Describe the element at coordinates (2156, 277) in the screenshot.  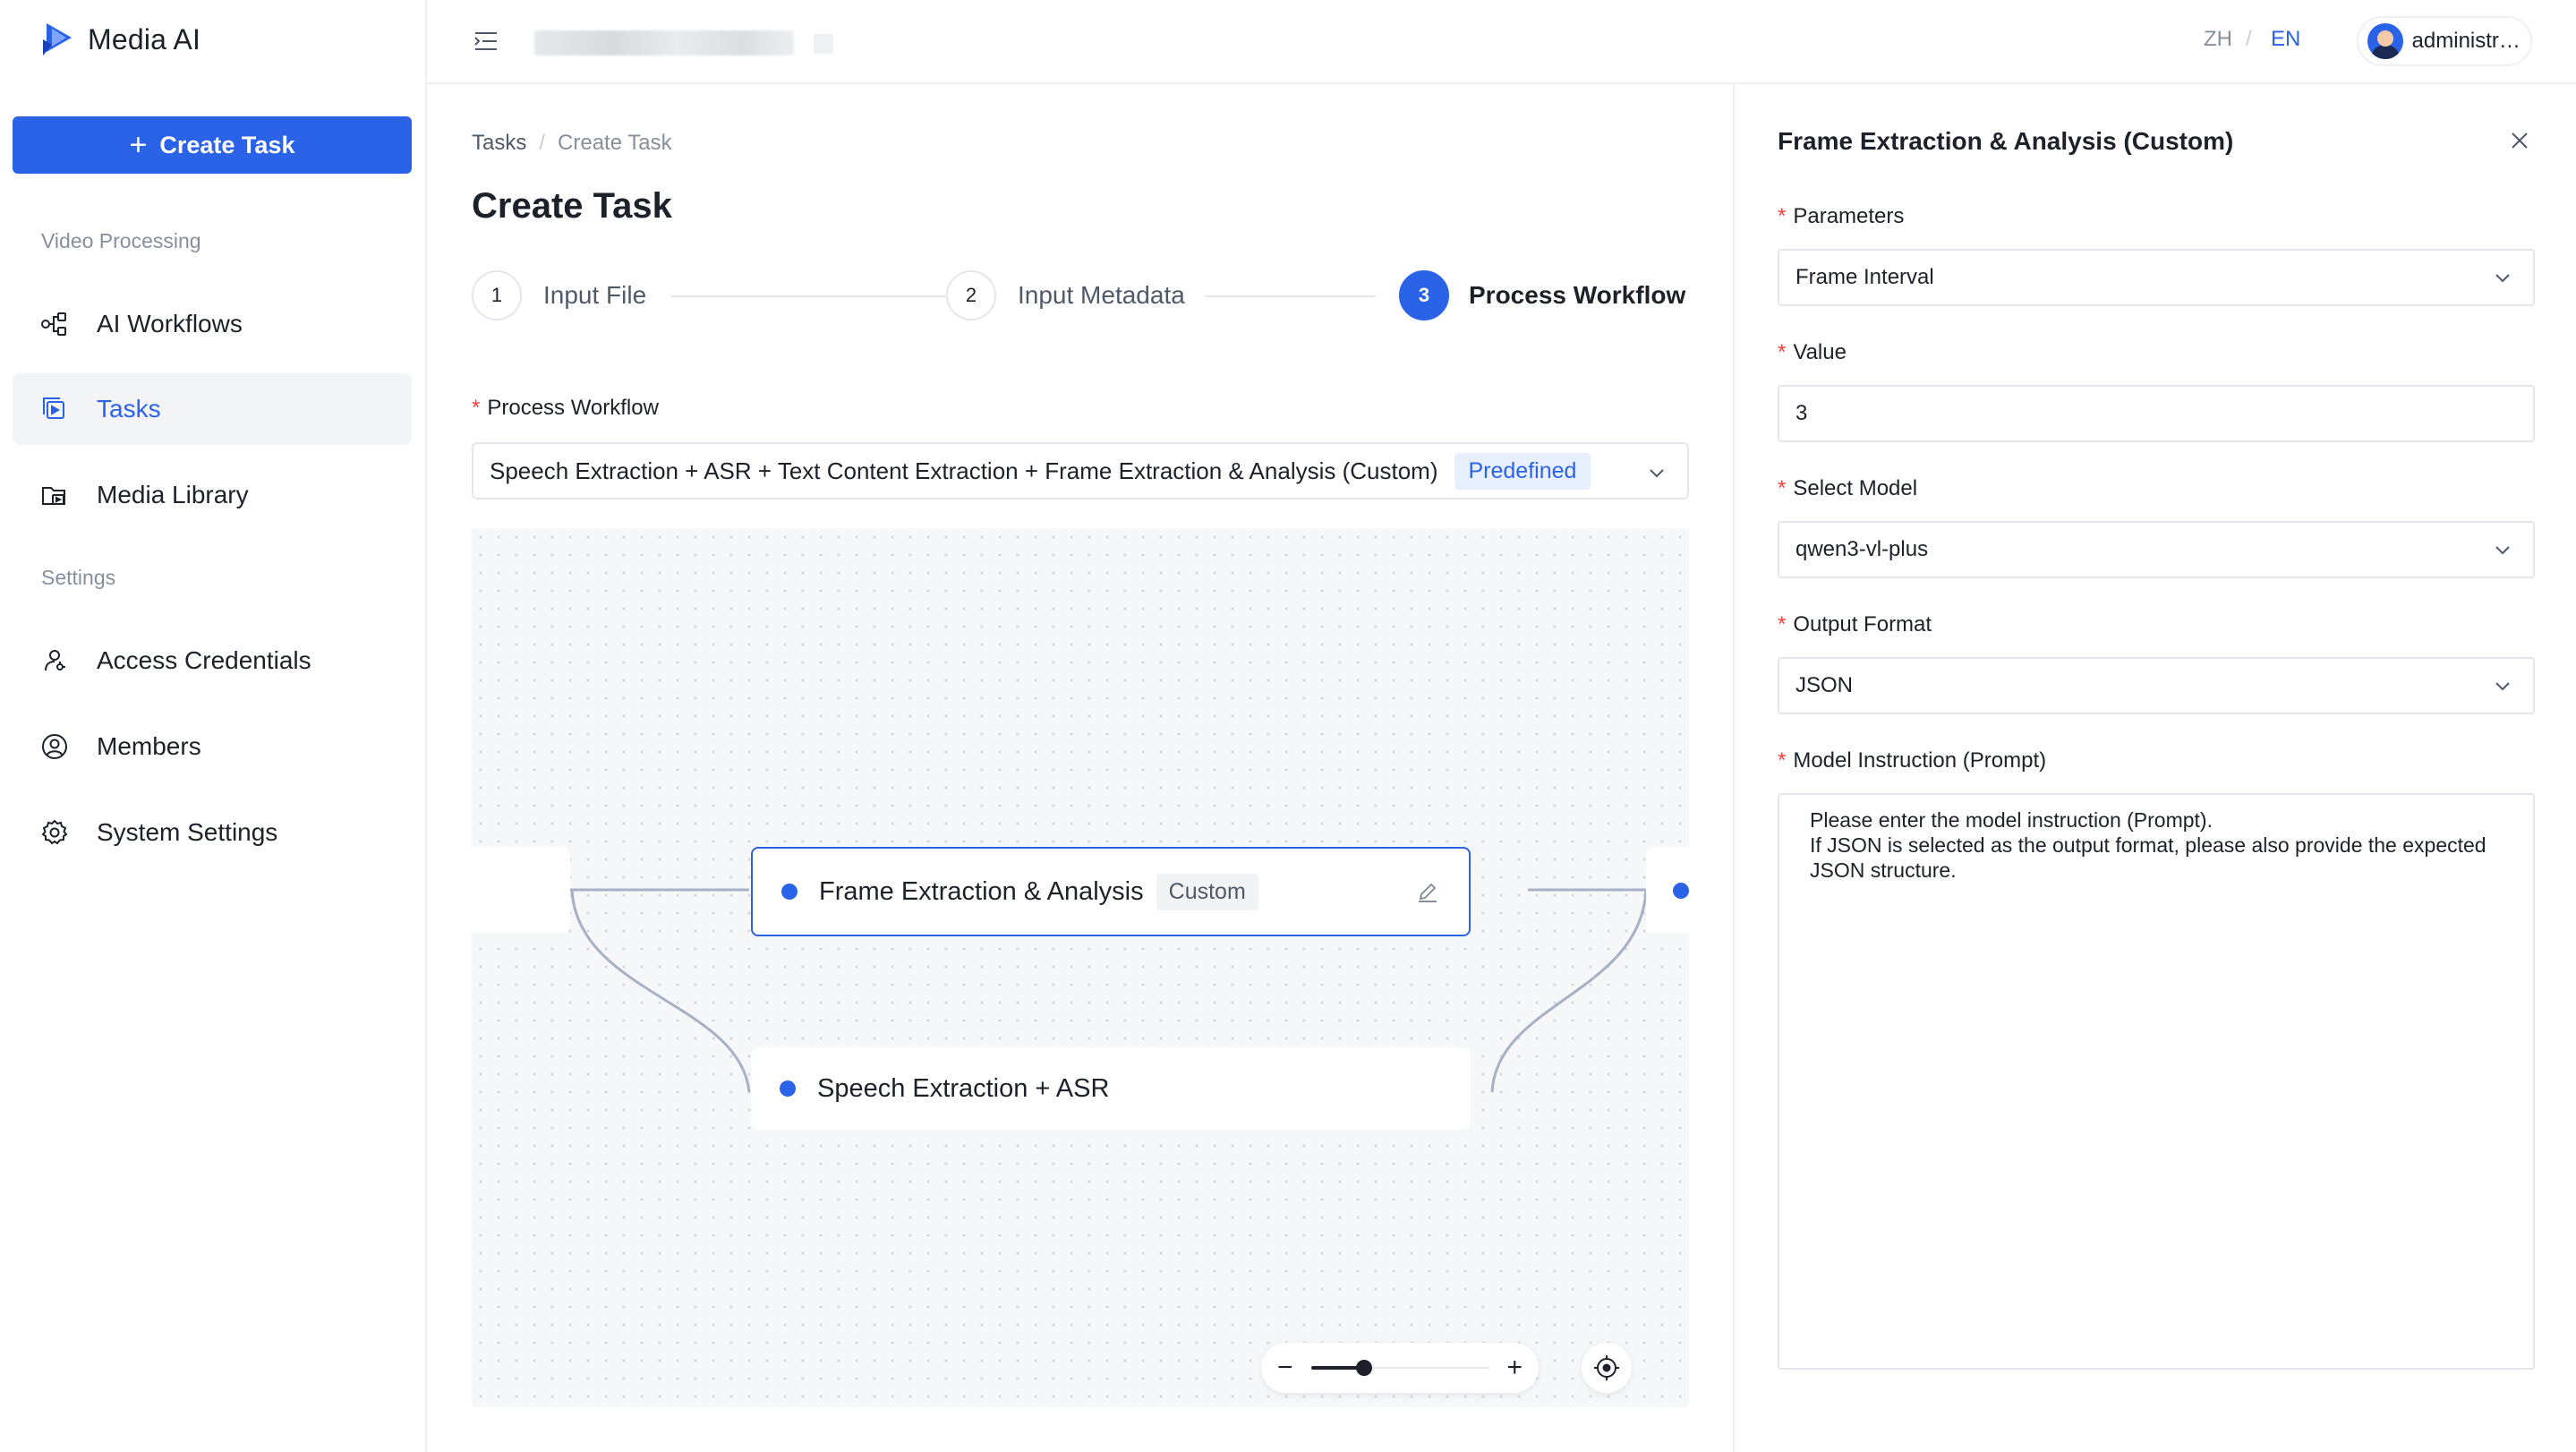
I see `parameters-select: Frame Interval` at that location.